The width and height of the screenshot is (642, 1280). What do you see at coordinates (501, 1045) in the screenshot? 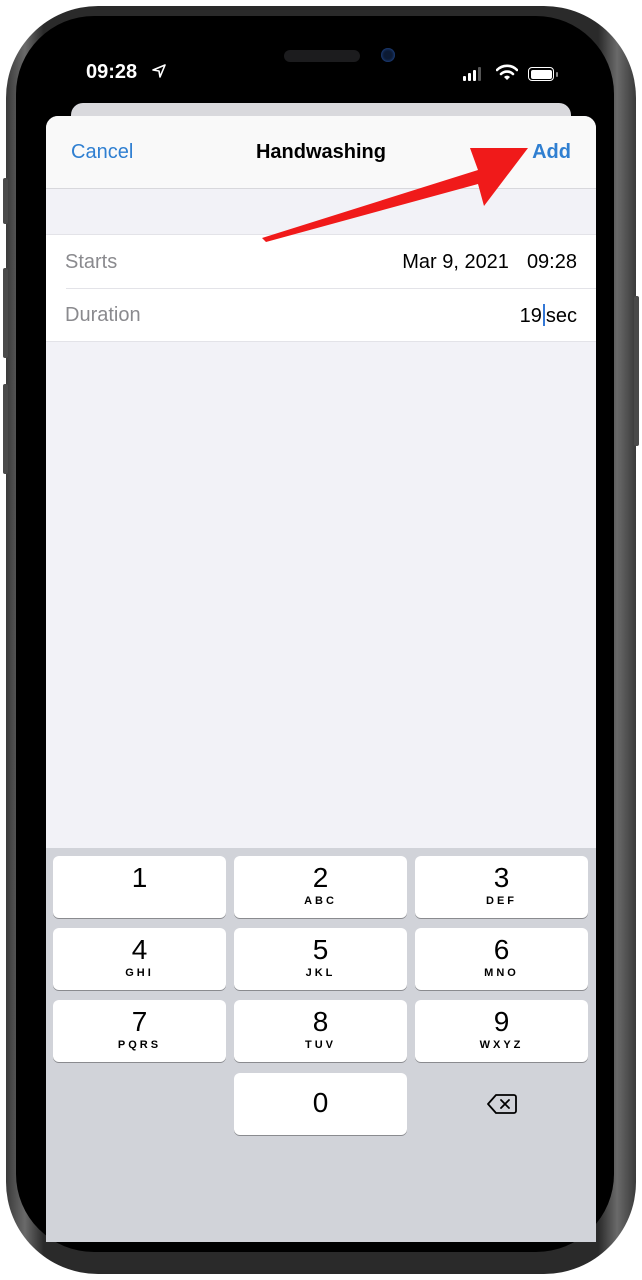
I see `key-letters: WXYZ` at bounding box center [501, 1045].